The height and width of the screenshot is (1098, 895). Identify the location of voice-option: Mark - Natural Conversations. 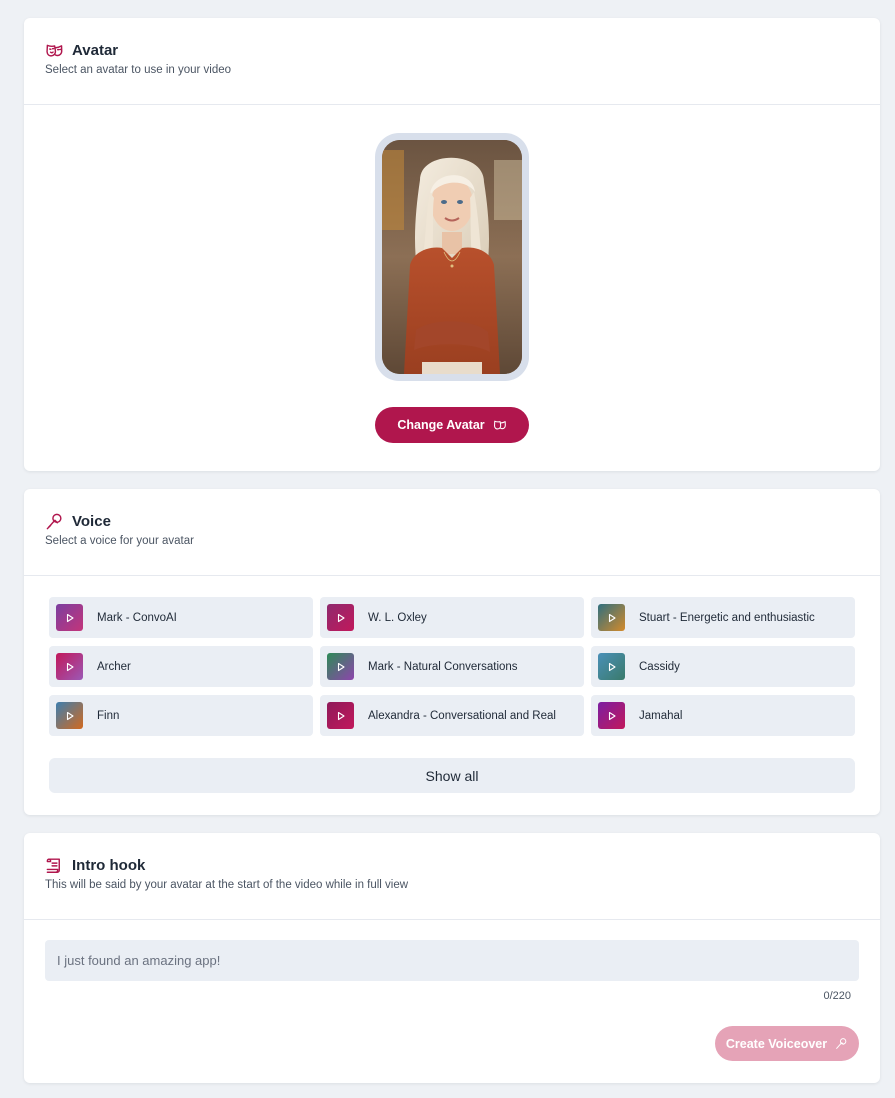
(452, 666).